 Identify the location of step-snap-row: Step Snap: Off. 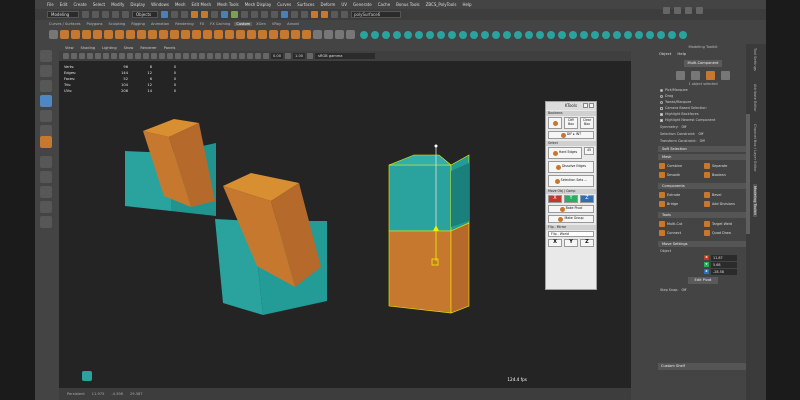
(703, 289).